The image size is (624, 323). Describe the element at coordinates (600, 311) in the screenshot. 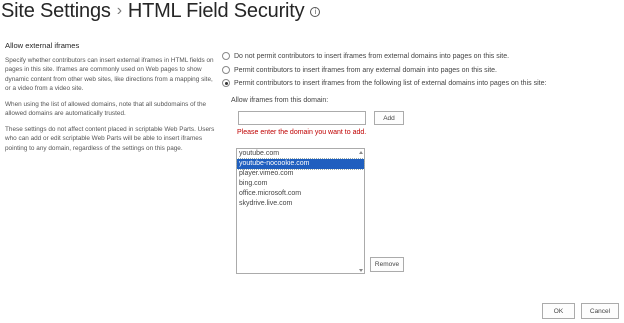

I see `cancel-button: Cancel` at that location.